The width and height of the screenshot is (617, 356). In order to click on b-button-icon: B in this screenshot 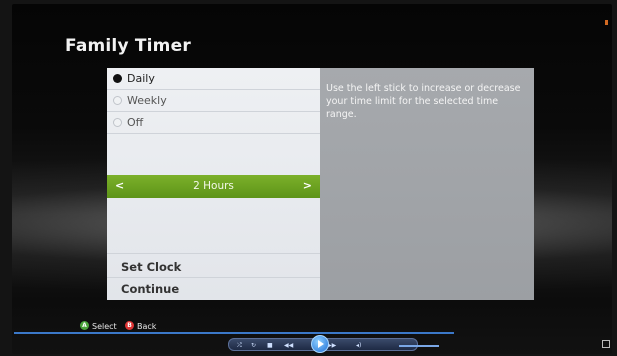, I will do `click(129, 325)`.